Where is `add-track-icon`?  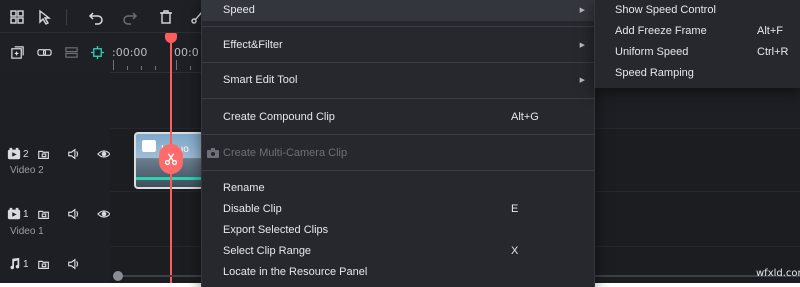
add-track-icon is located at coordinates (17, 52).